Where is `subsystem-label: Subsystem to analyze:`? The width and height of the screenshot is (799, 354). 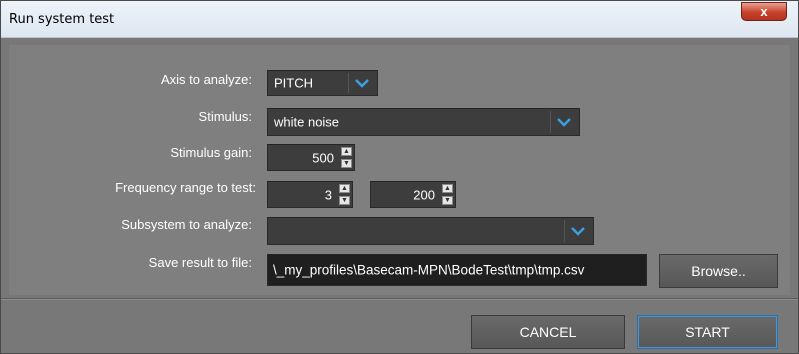
subsystem-label: Subsystem to analyze: is located at coordinates (186, 224).